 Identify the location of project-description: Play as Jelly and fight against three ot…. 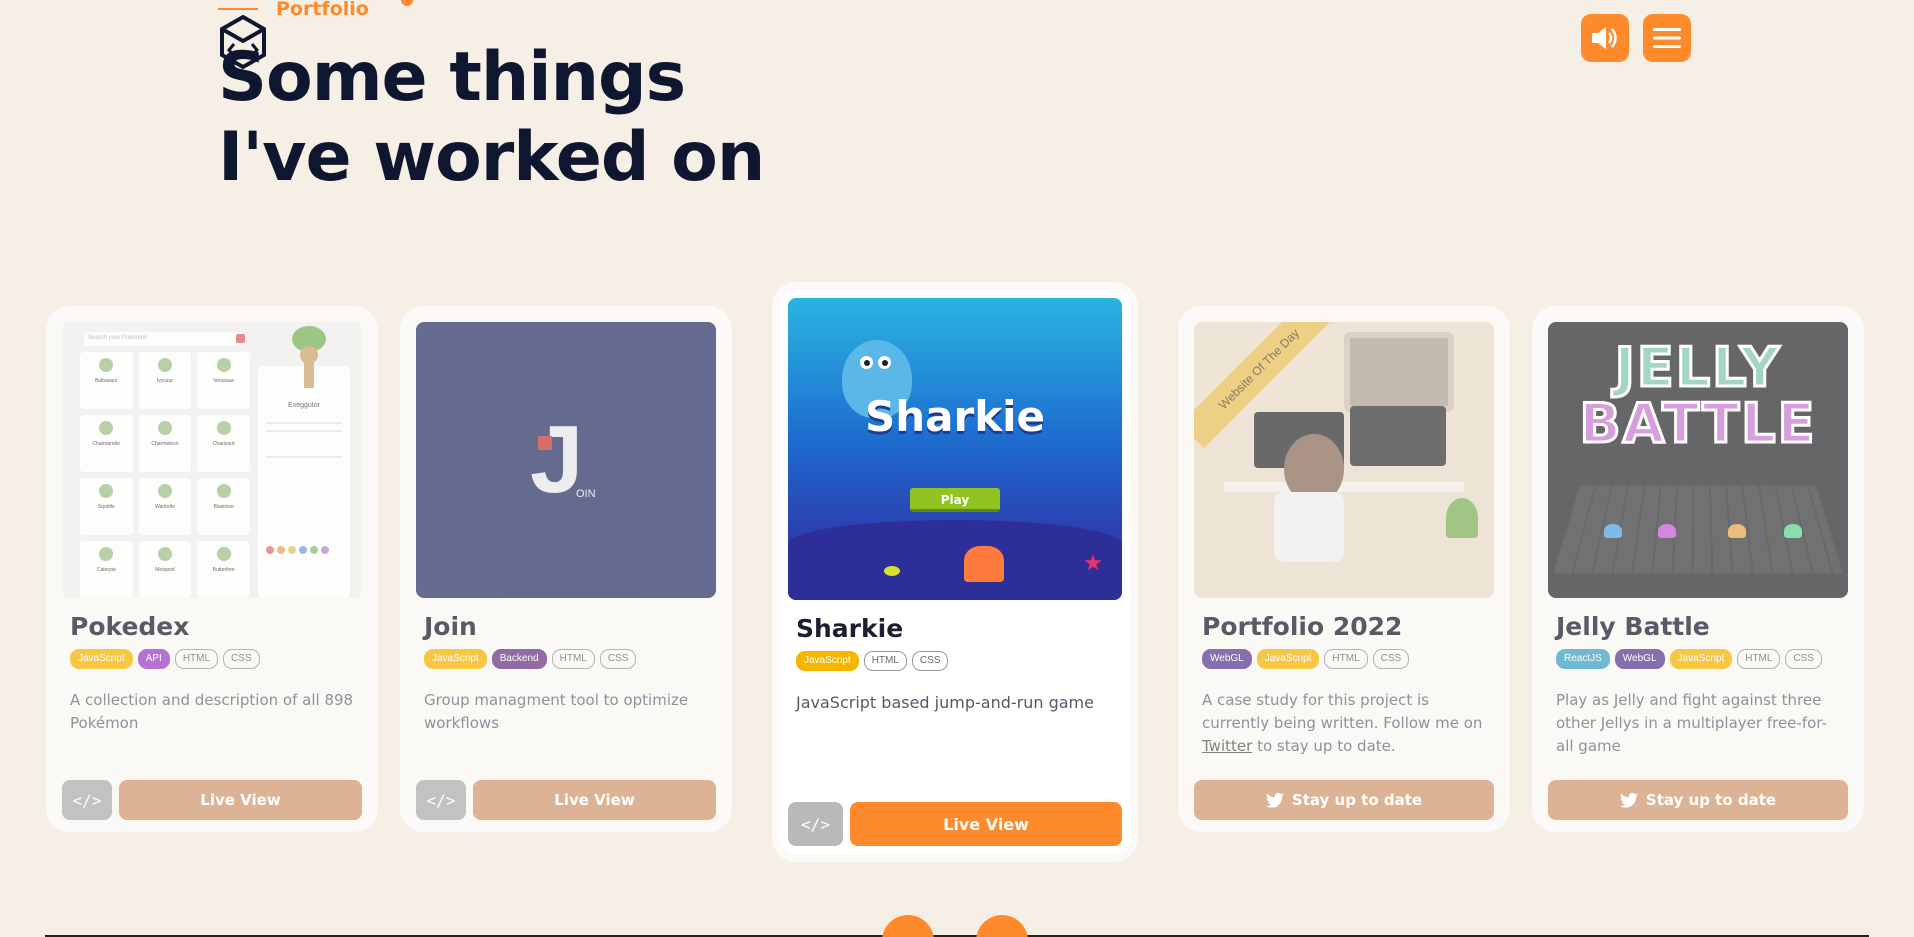
(1691, 723).